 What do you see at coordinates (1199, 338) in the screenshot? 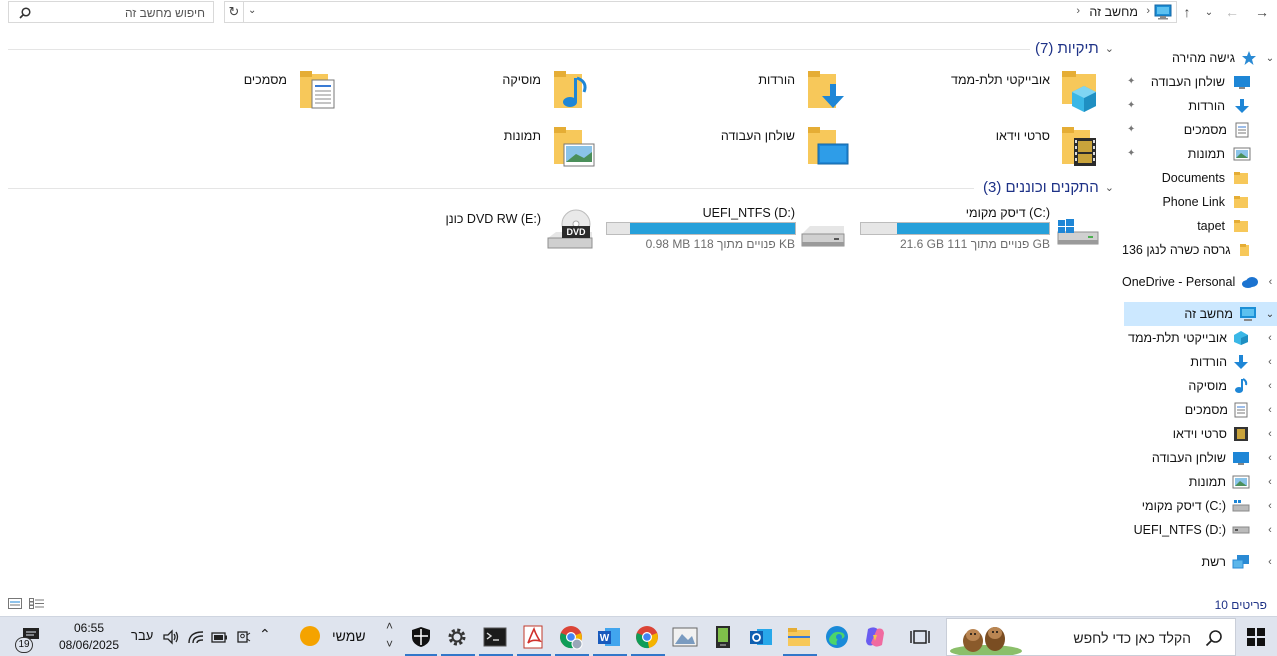
I see `nav-item-3d-objects: אובייקטי תלת-ממד ‹` at bounding box center [1199, 338].